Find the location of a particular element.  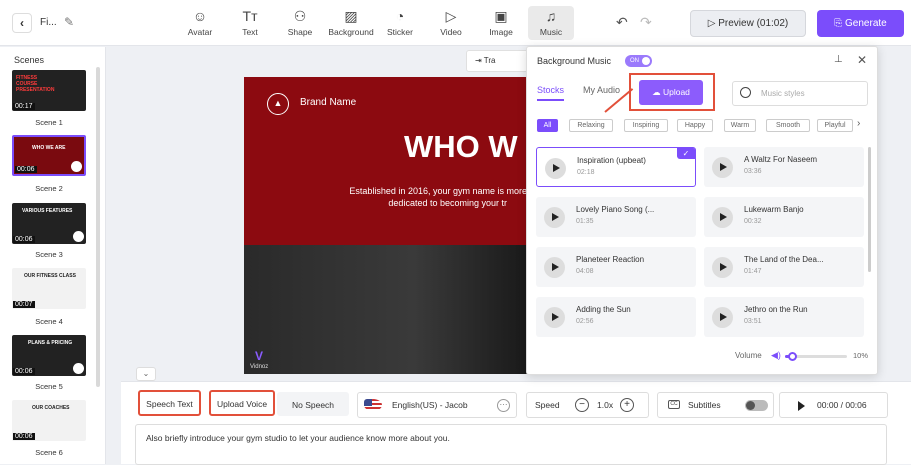

track-duration: 00:32 is located at coordinates (753, 221).